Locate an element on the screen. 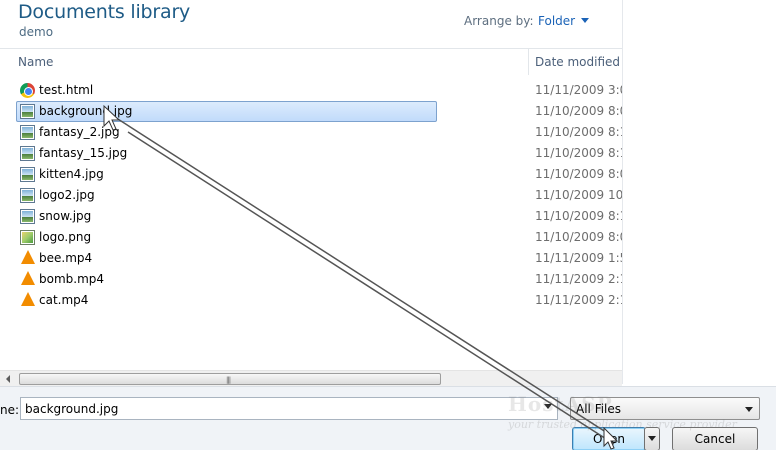 The image size is (776, 450). file-name: fantasy_2.jpg is located at coordinates (79, 132).